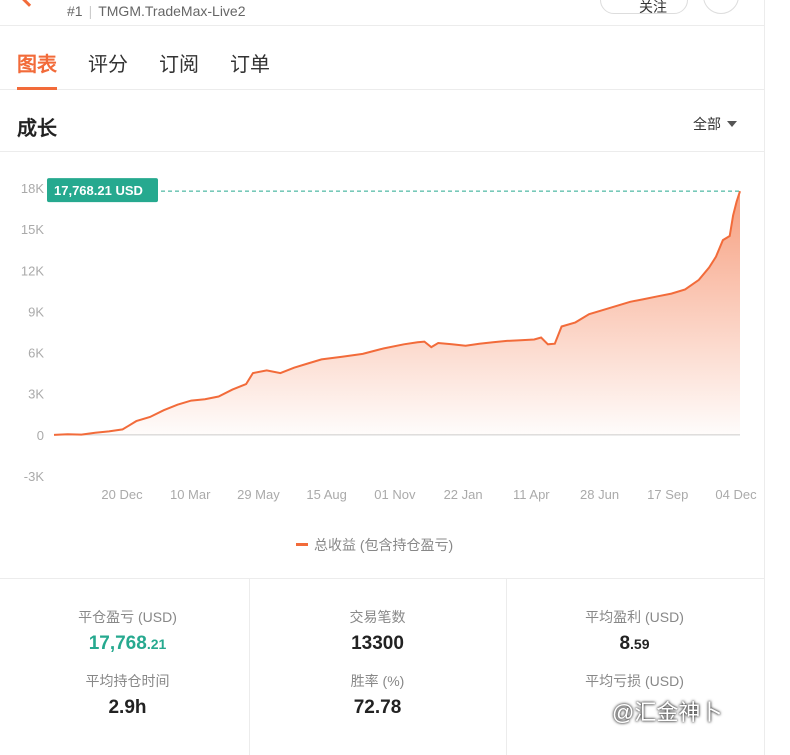  Describe the element at coordinates (377, 707) in the screenshot. I see `stat-value: 72.78` at that location.